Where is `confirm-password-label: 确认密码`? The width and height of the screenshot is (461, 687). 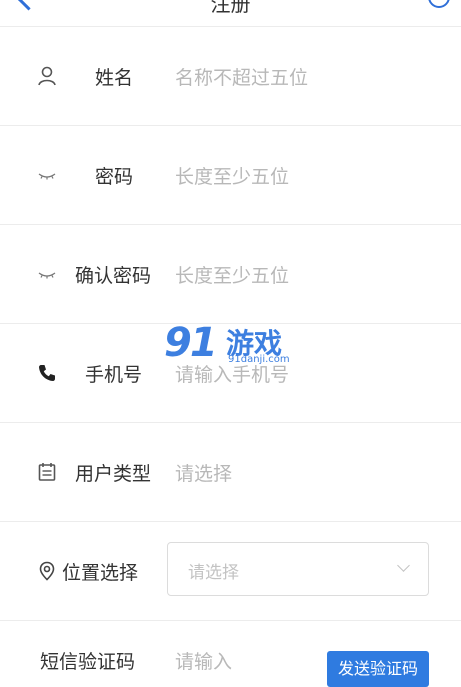 confirm-password-label: 确认密码 is located at coordinates (113, 276).